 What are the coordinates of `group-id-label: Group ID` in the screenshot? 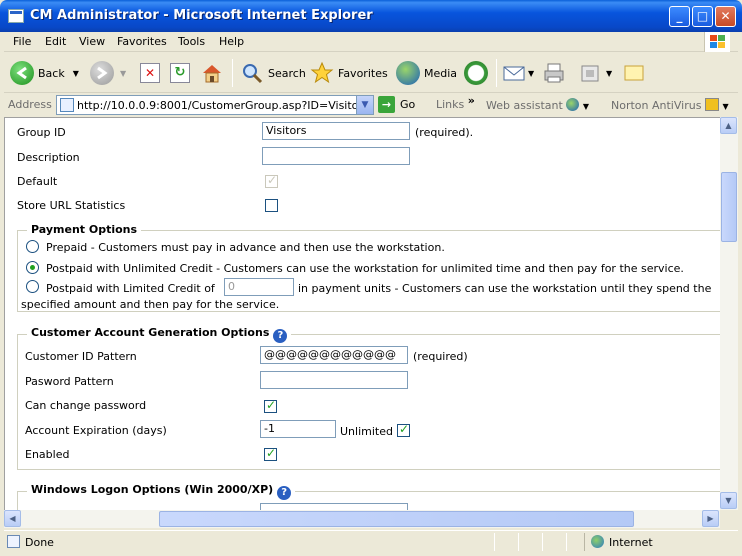 It's located at (41, 132).